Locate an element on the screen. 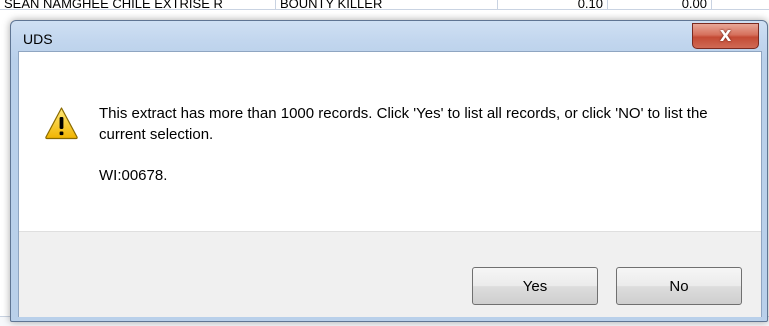 This screenshot has width=769, height=326. close-button: X is located at coordinates (725, 36).